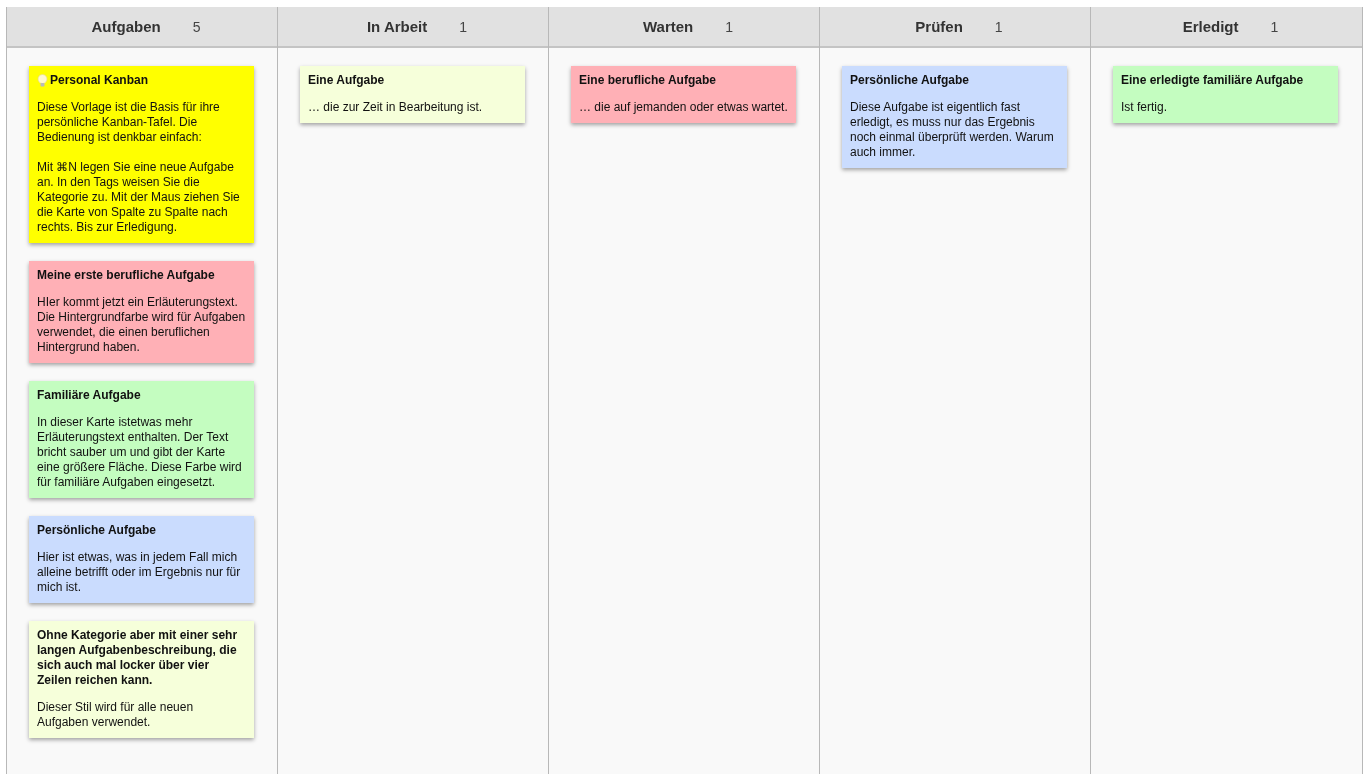  What do you see at coordinates (141, 325) in the screenshot?
I see `card-description: HIer kommt jetzt ein Erläuterungstext. Die Hintergrundfarbe wird für Aufgaben verwendet, die einen beruflichen Hintergrund haben.` at bounding box center [141, 325].